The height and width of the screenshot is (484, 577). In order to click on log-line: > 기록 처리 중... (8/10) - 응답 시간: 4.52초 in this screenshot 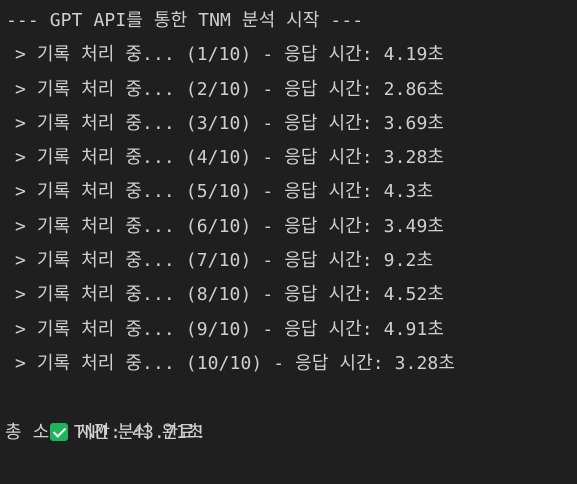, I will do `click(230, 295)`.